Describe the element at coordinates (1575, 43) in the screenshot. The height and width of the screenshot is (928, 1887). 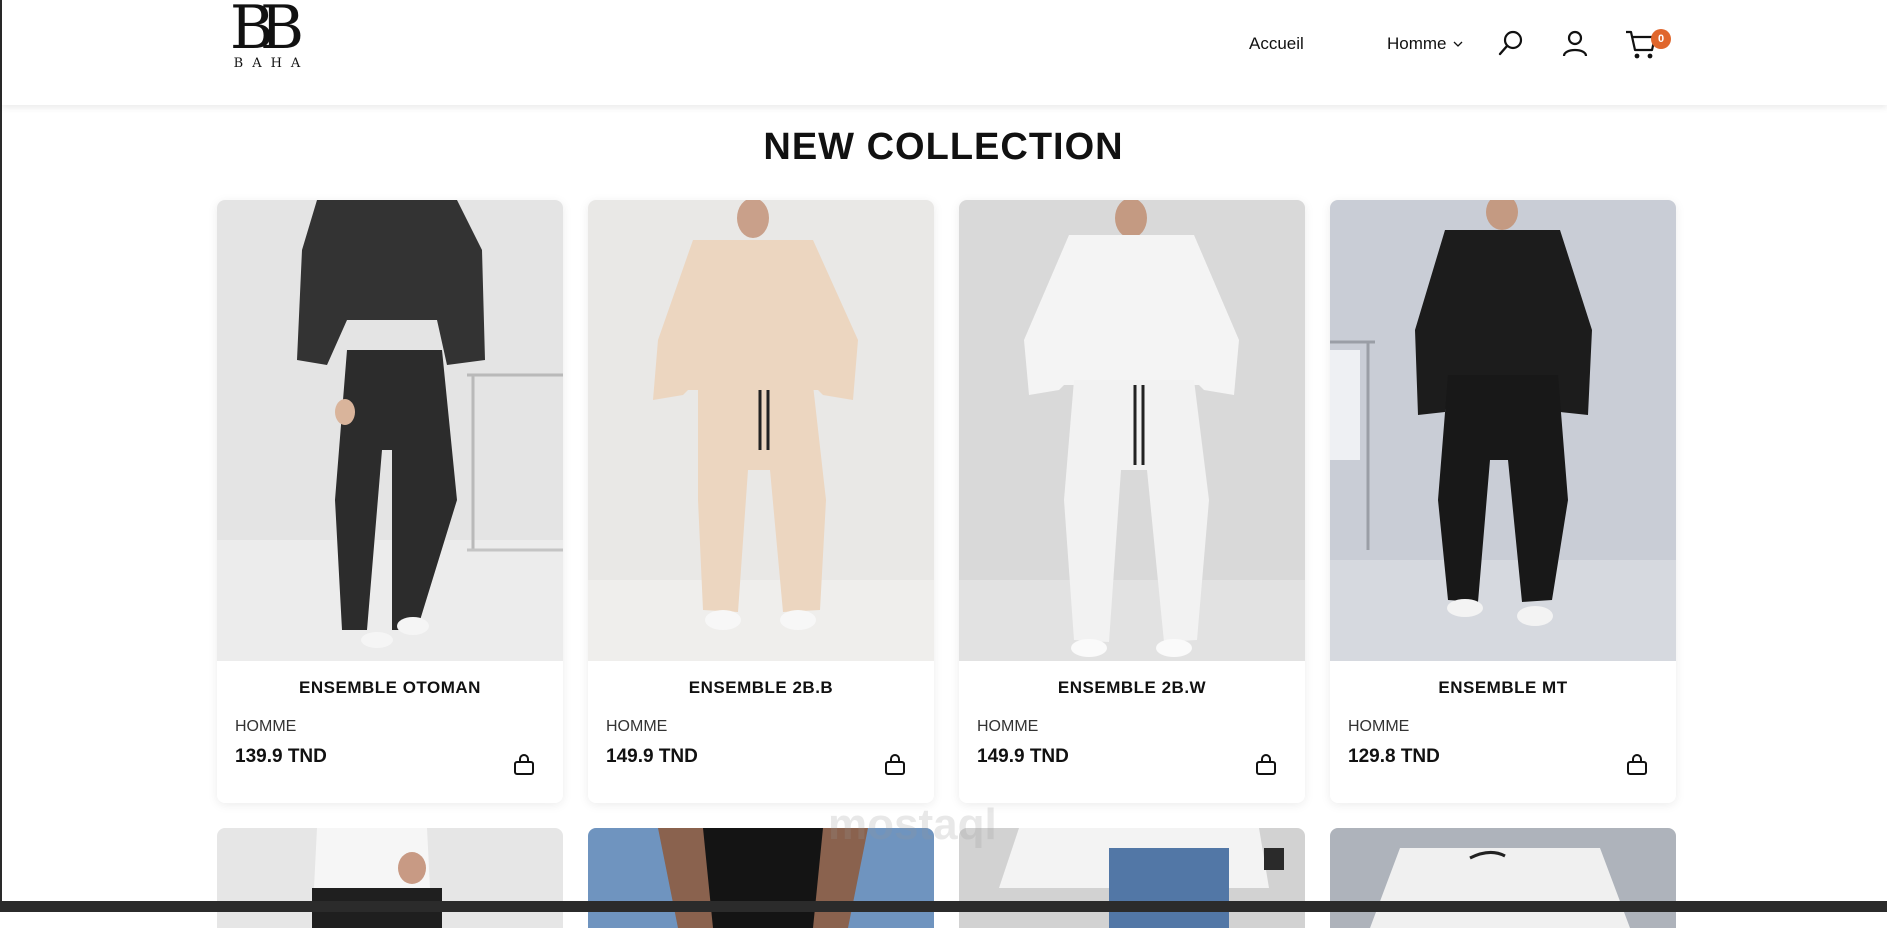
I see `user-icon` at that location.